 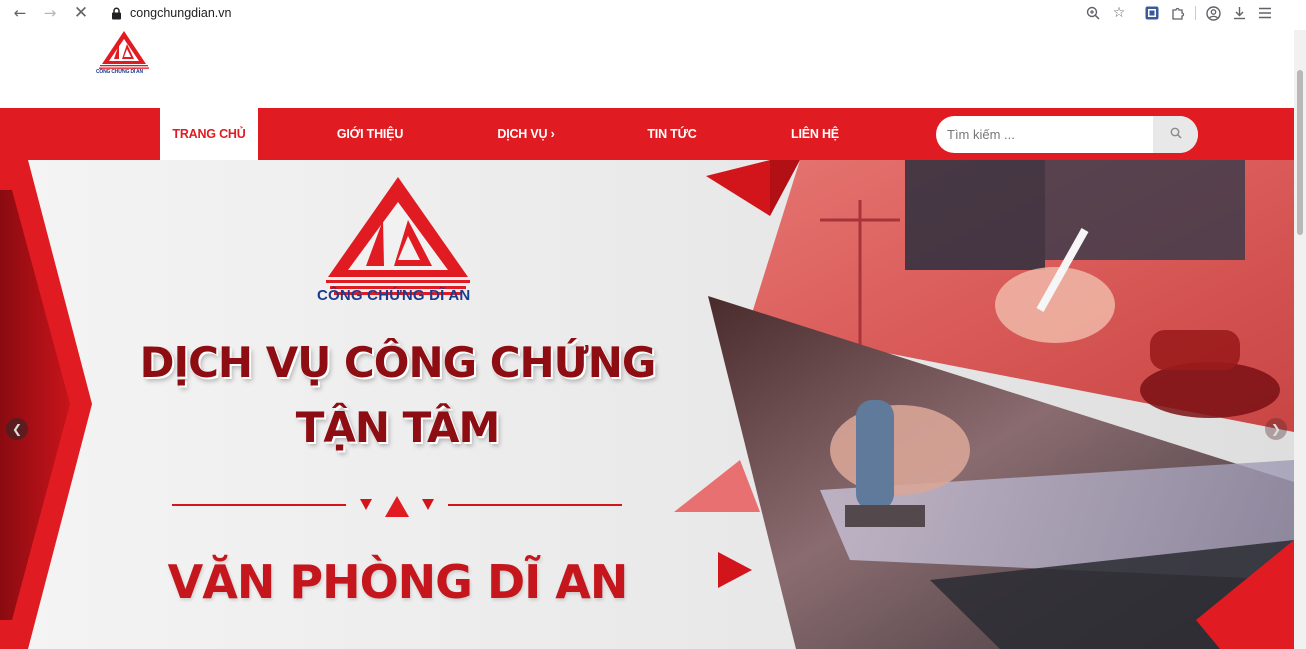 I want to click on hero-logo-label: CÔNG CHỨNG DĨ AN, so click(x=394, y=295).